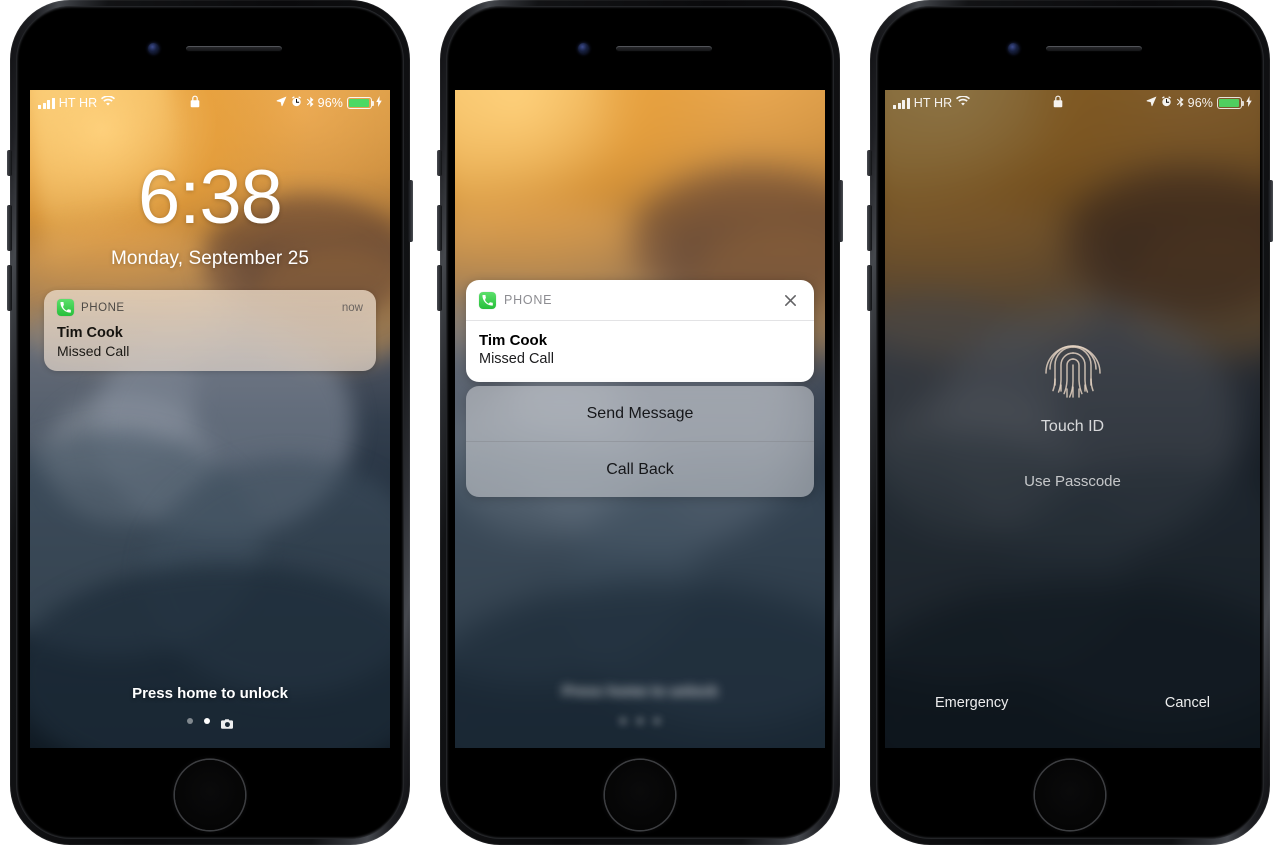  I want to click on unlock-hint-blurred: Press home to unlock, so click(640, 691).